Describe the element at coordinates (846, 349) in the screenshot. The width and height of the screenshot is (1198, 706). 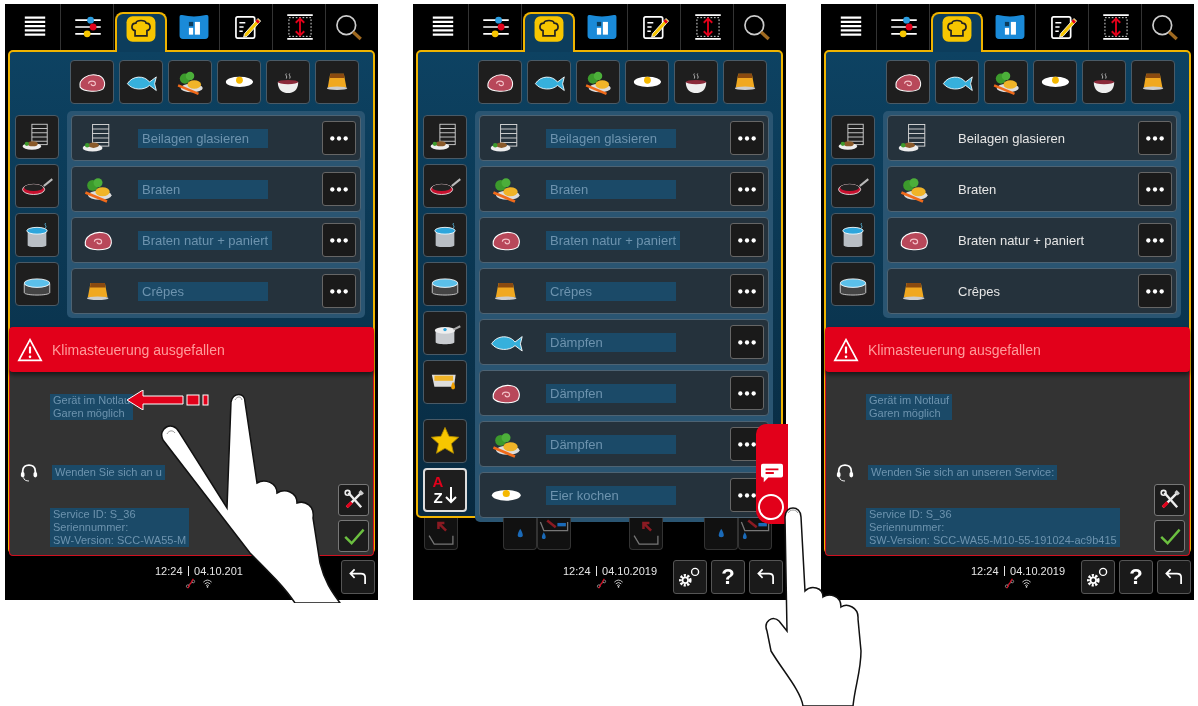
I see `warning-icon` at that location.